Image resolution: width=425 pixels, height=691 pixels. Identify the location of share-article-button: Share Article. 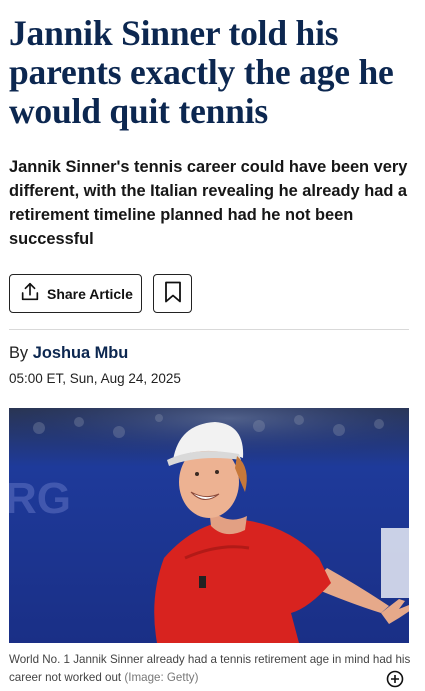
(75, 293).